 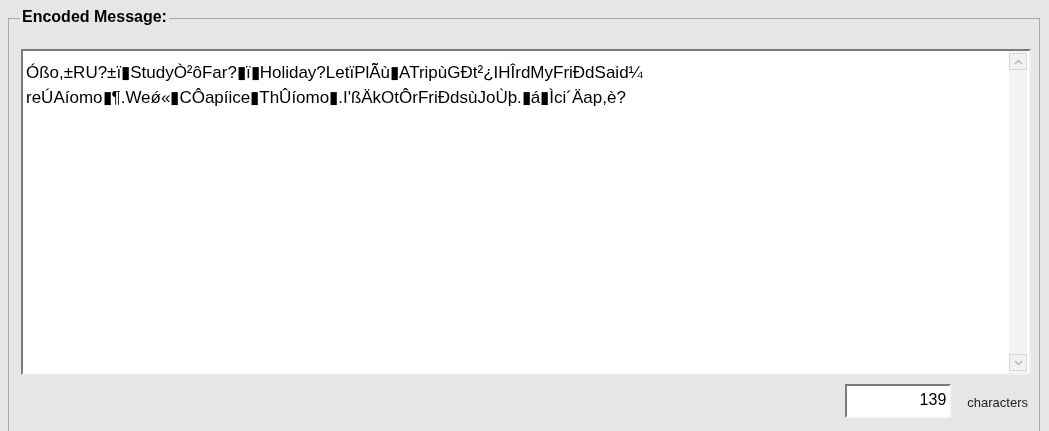 What do you see at coordinates (997, 403) in the screenshot?
I see `characters-label: characters` at bounding box center [997, 403].